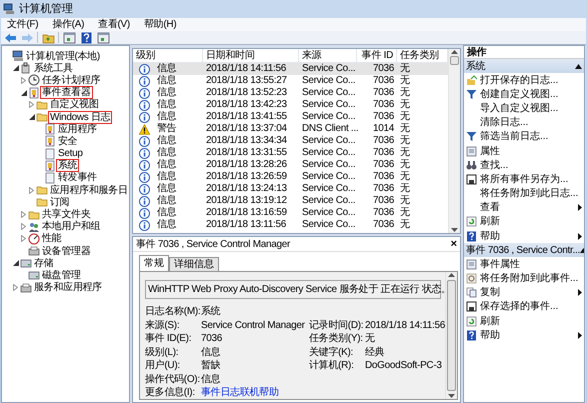  Describe the element at coordinates (524, 264) in the screenshot. I see `action-item: 事件属性` at that location.